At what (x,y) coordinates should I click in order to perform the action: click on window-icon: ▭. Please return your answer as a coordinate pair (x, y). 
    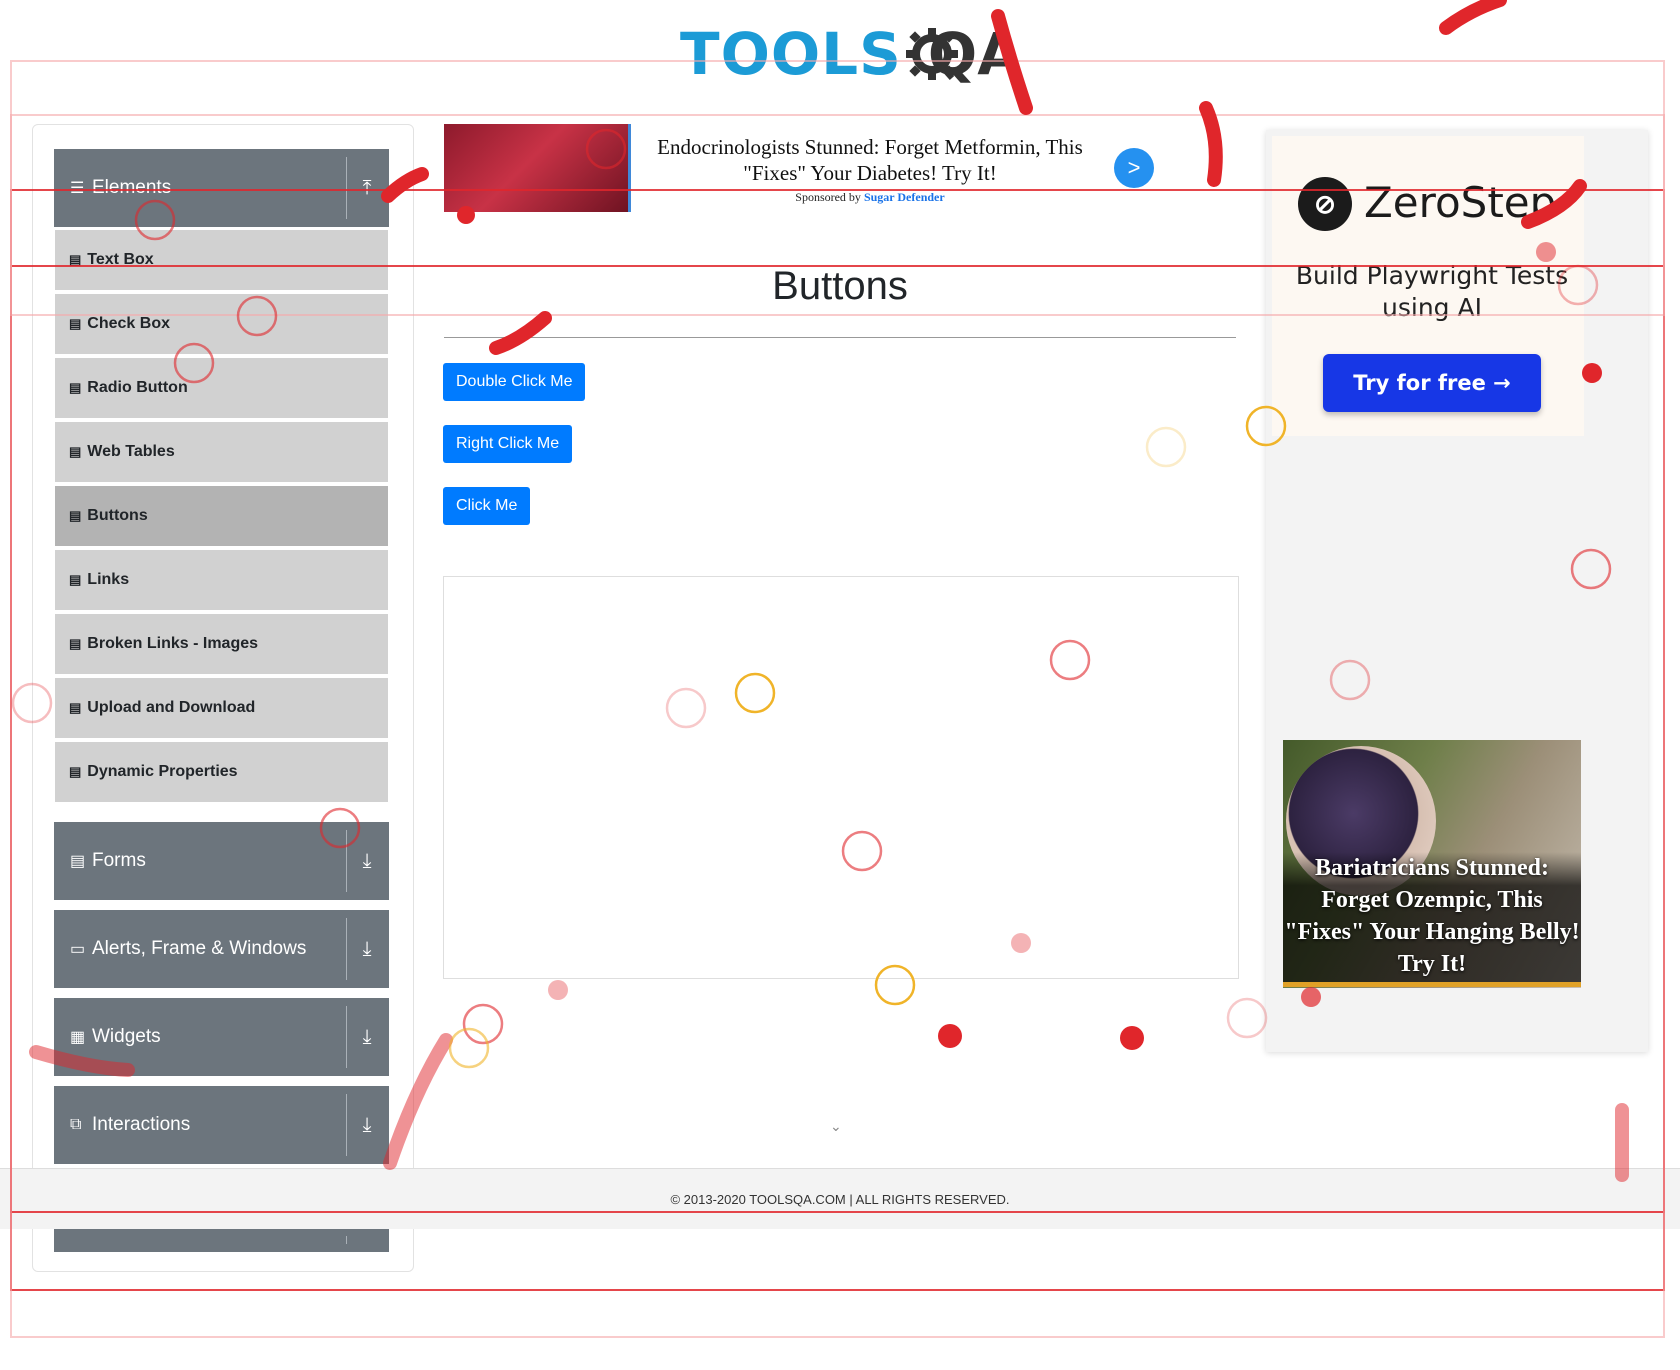
    Looking at the image, I should click on (78, 949).